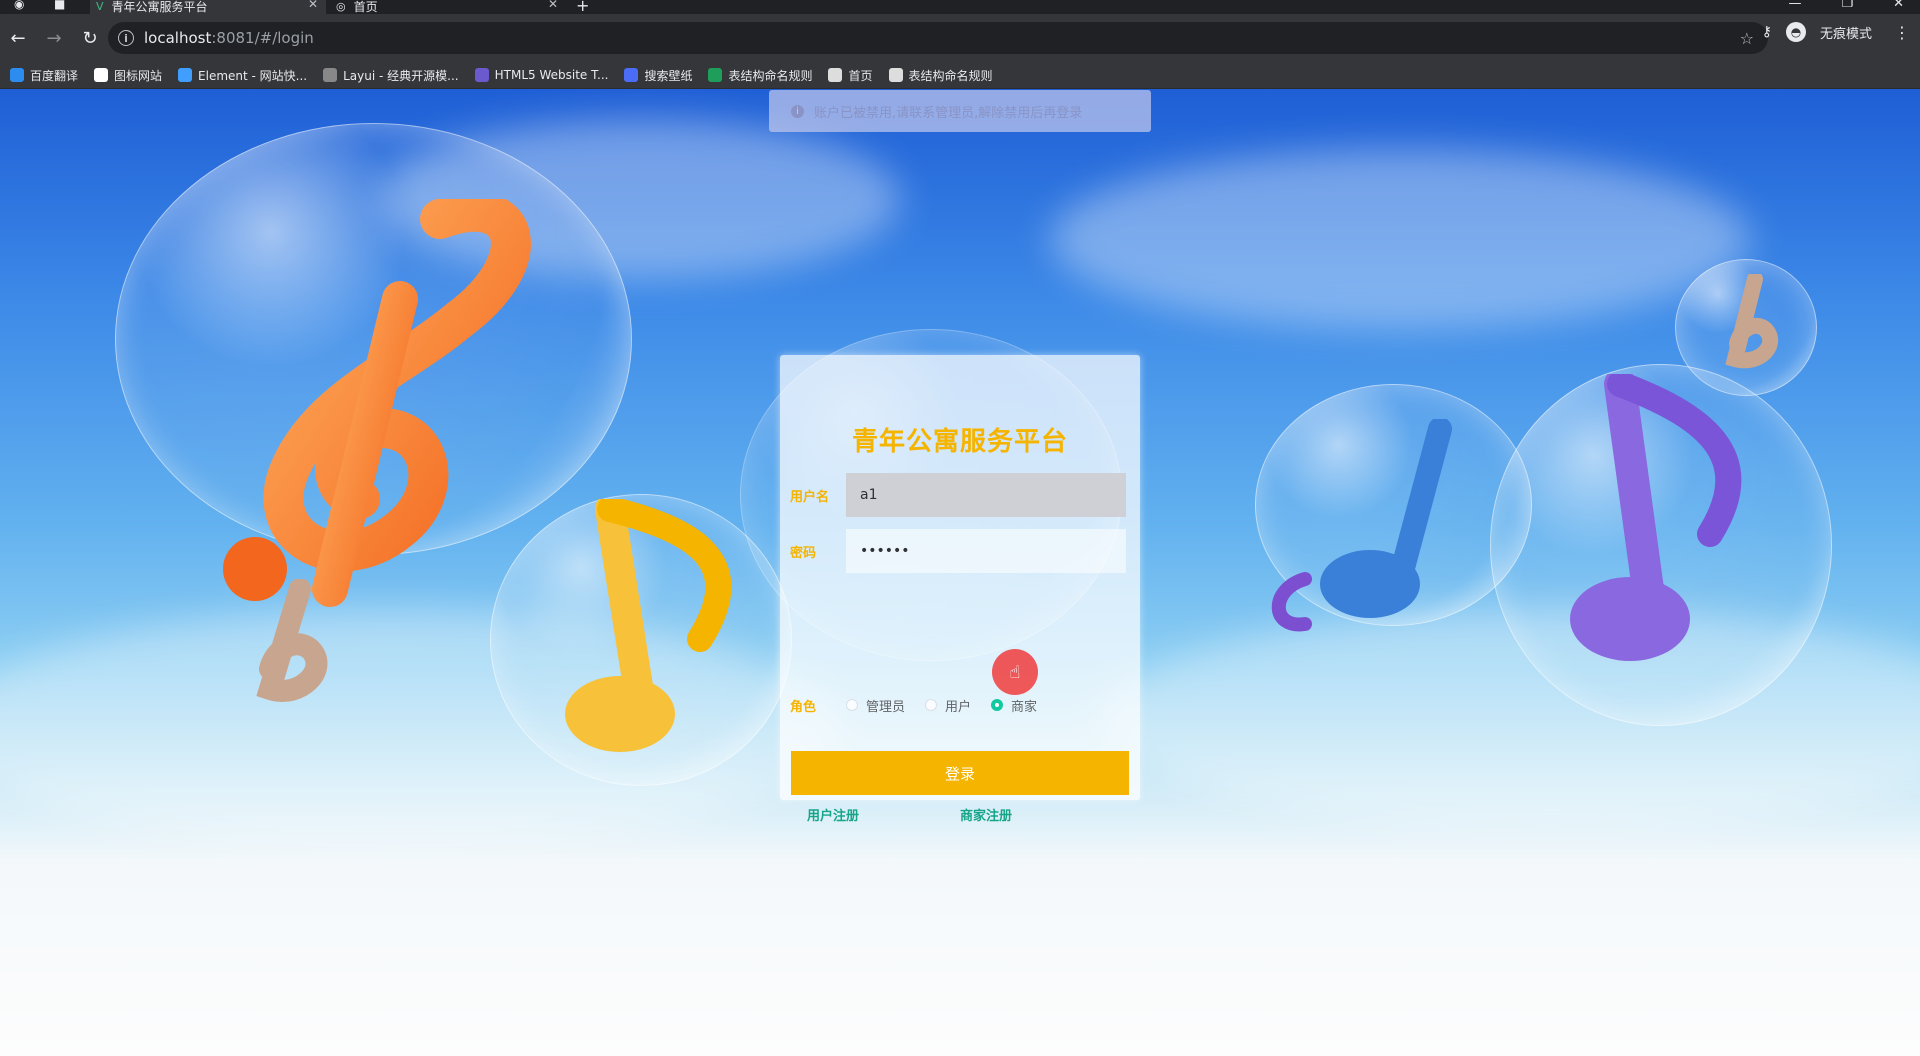 The height and width of the screenshot is (1056, 1920). I want to click on role-radio: 用户, so click(948, 705).